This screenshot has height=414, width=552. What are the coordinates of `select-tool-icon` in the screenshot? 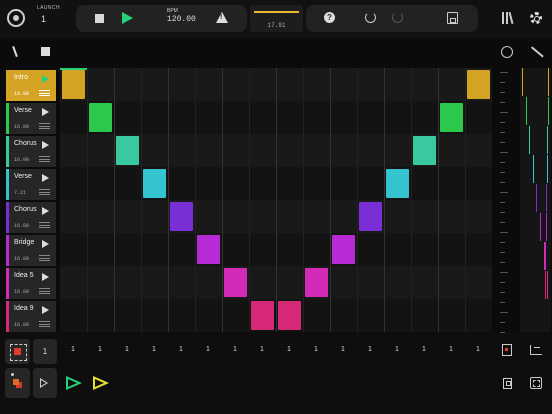 It's located at (45, 51).